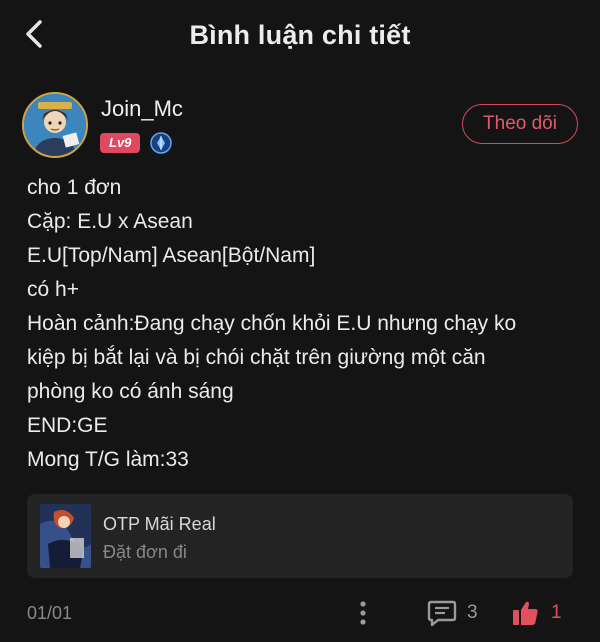  I want to click on author-row: Join_Mc Lv9 Theo dõi, so click(300, 127).